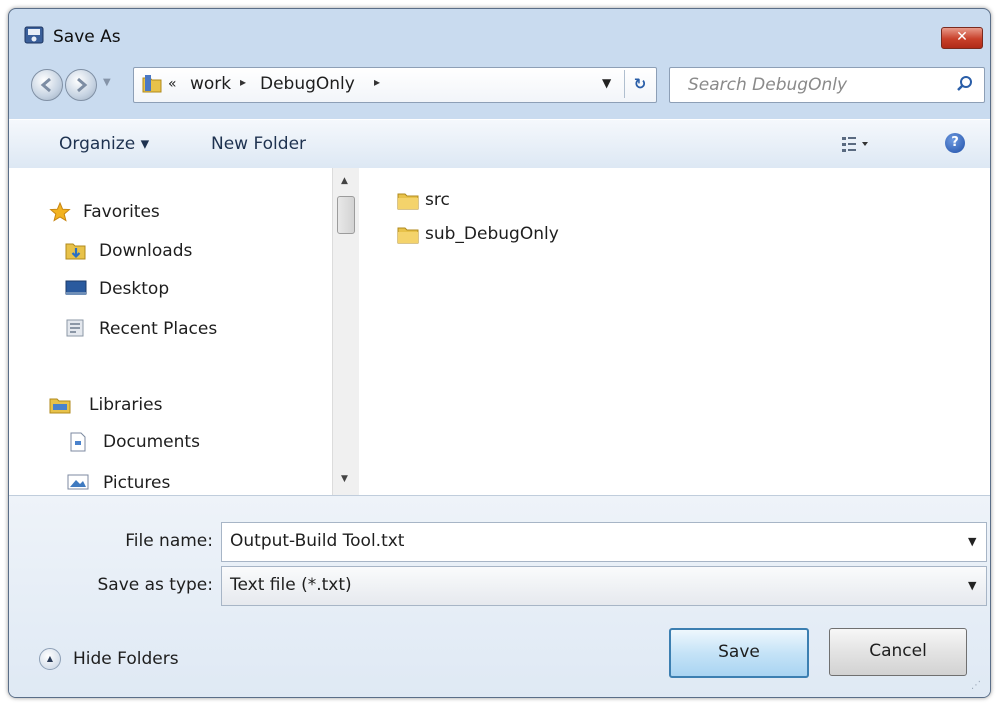 The width and height of the screenshot is (997, 704). What do you see at coordinates (104, 144) in the screenshot?
I see `organize-button: Organize ▾` at bounding box center [104, 144].